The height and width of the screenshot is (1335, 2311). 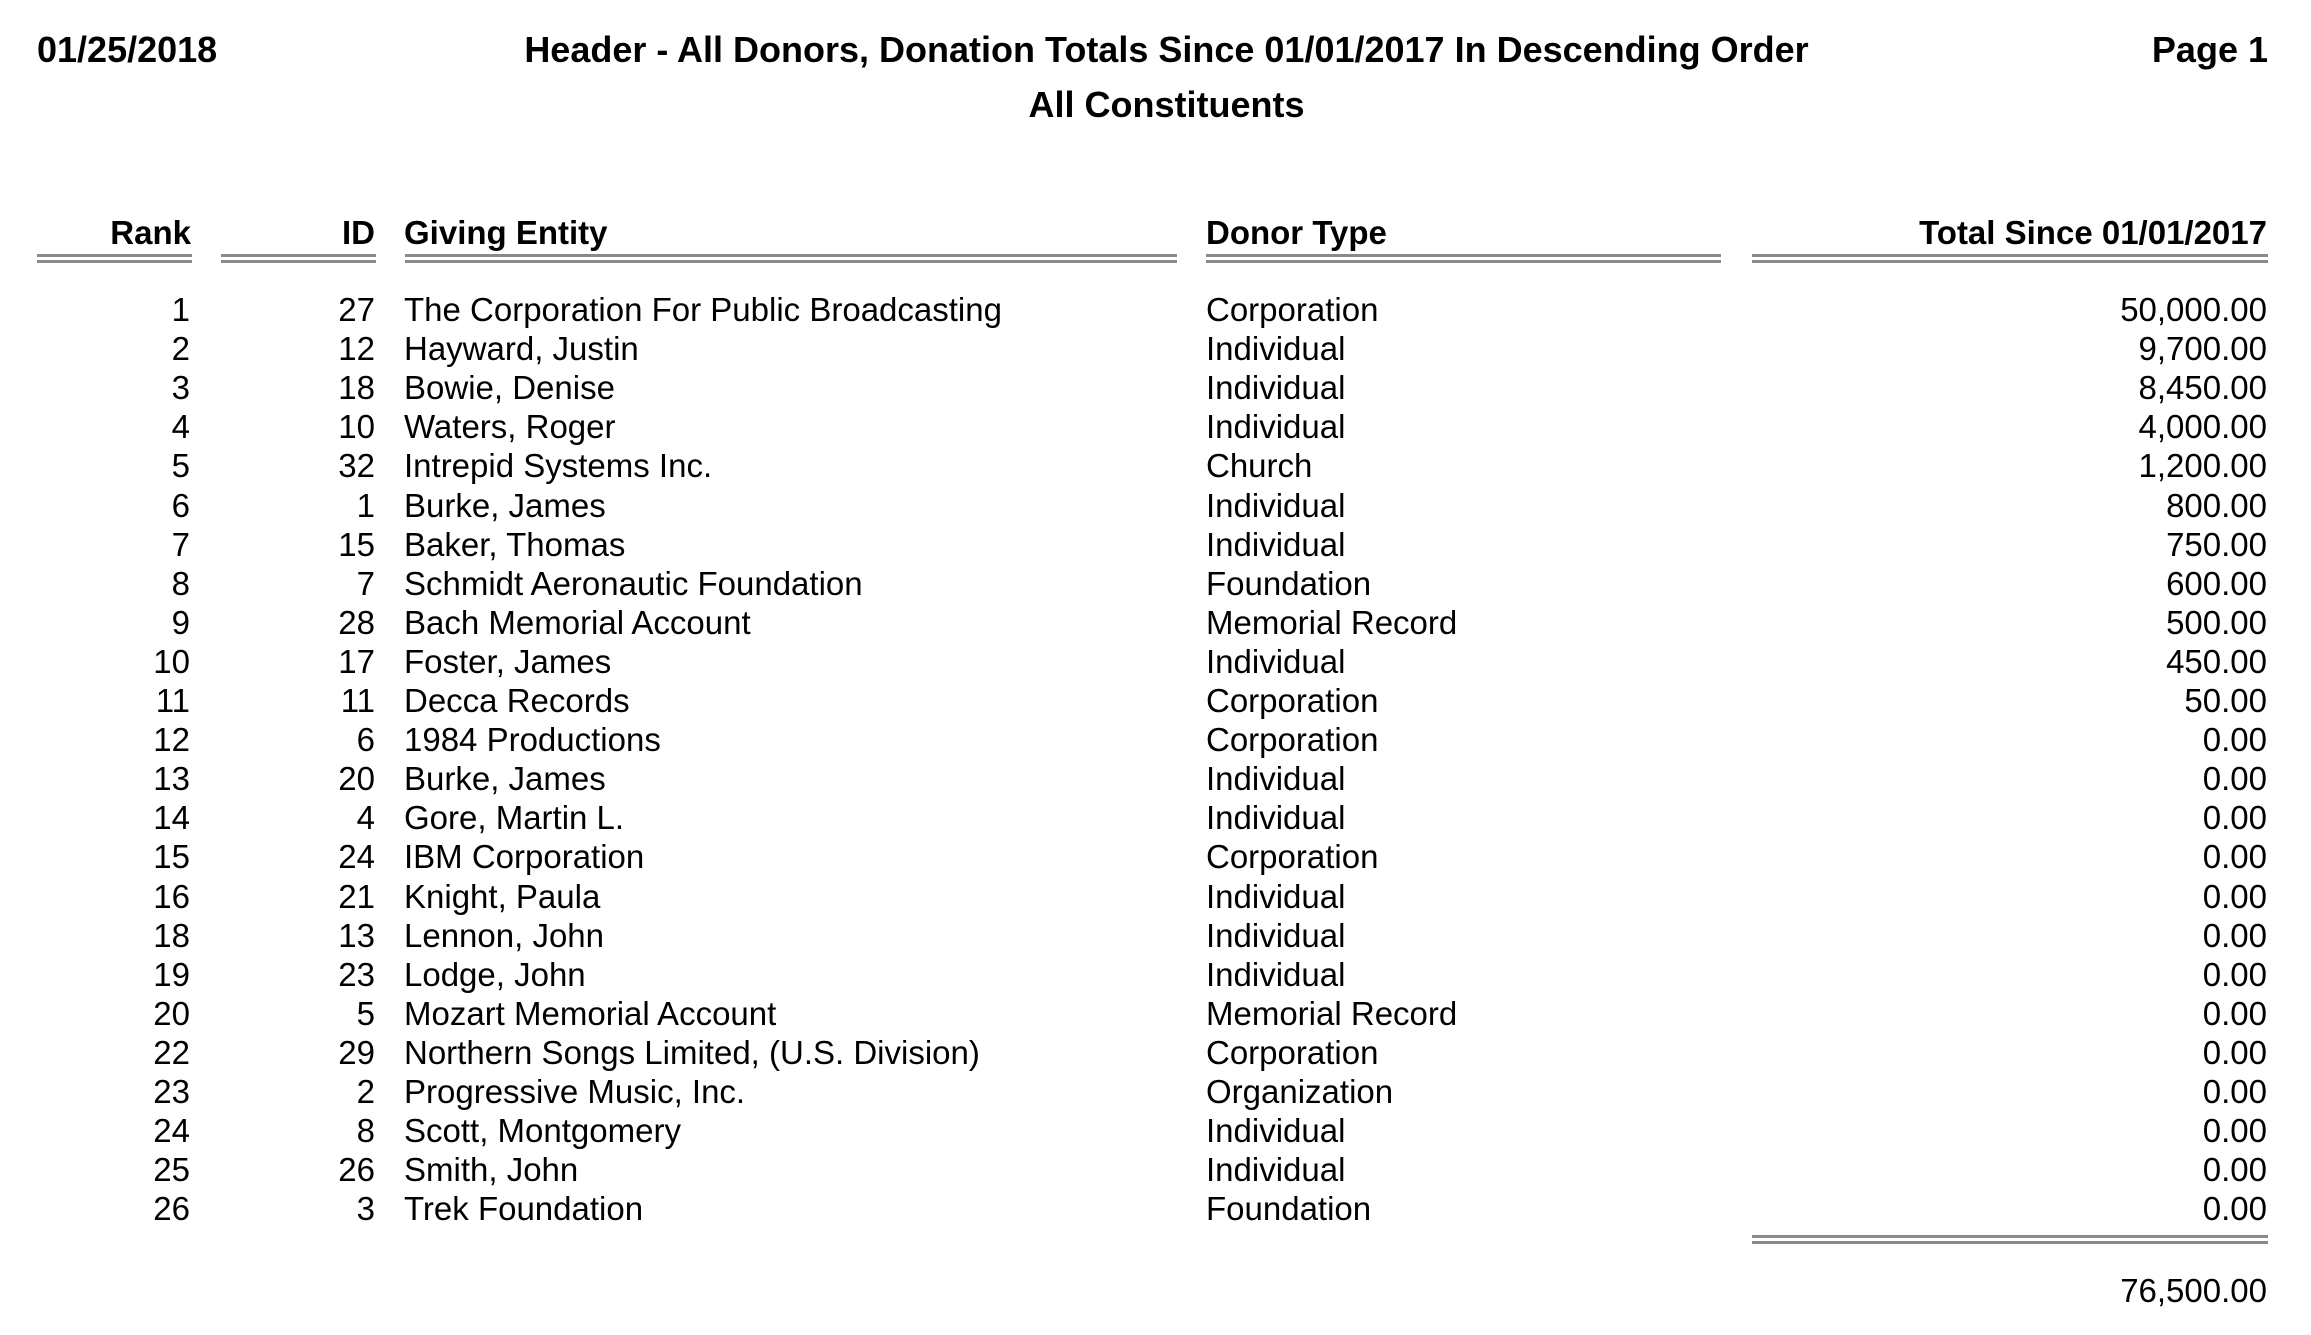 What do you see at coordinates (171, 857) in the screenshot?
I see `rank-cell: 15` at bounding box center [171, 857].